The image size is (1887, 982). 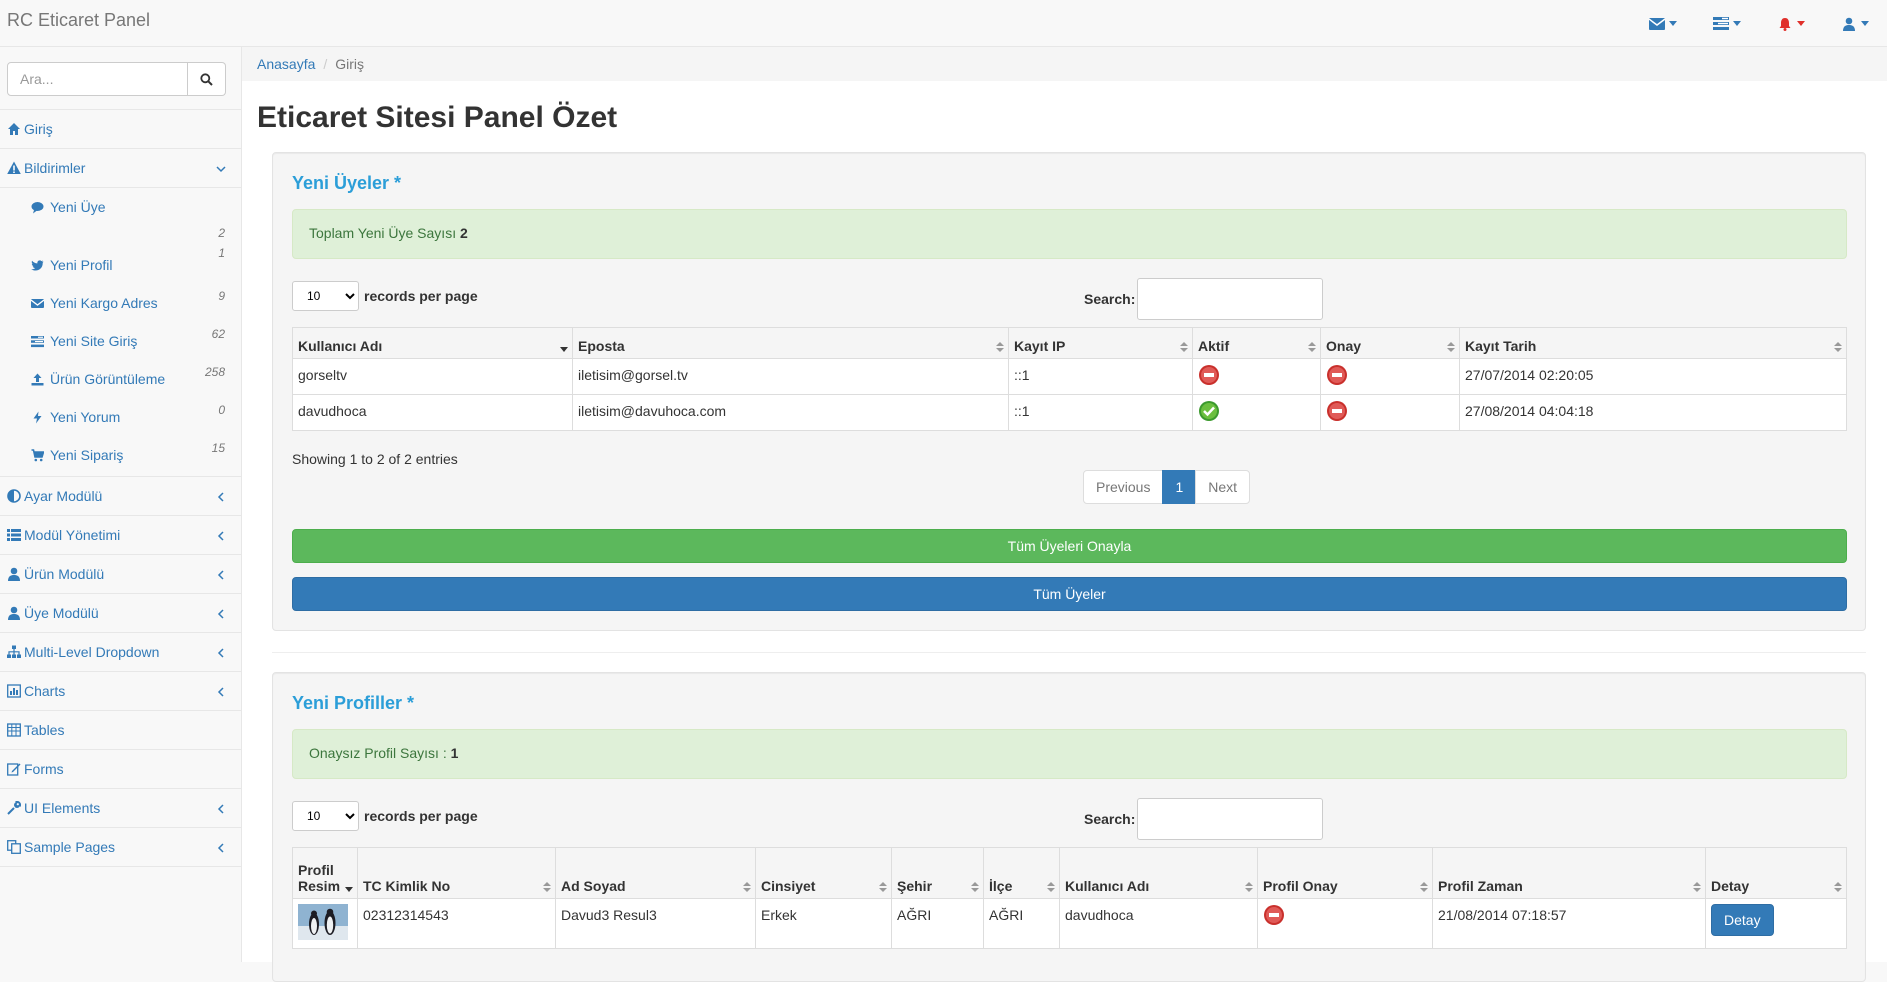 What do you see at coordinates (454, 753) in the screenshot?
I see `alert-count: 1` at bounding box center [454, 753].